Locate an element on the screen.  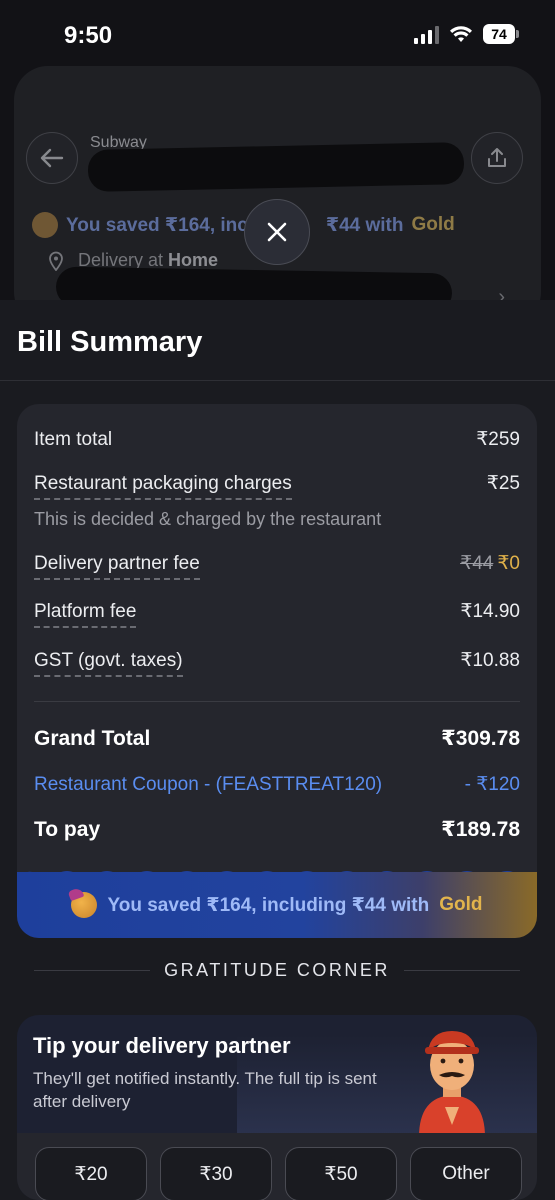
to-pay-value: ₹189.78 is located at coordinates (480, 829).